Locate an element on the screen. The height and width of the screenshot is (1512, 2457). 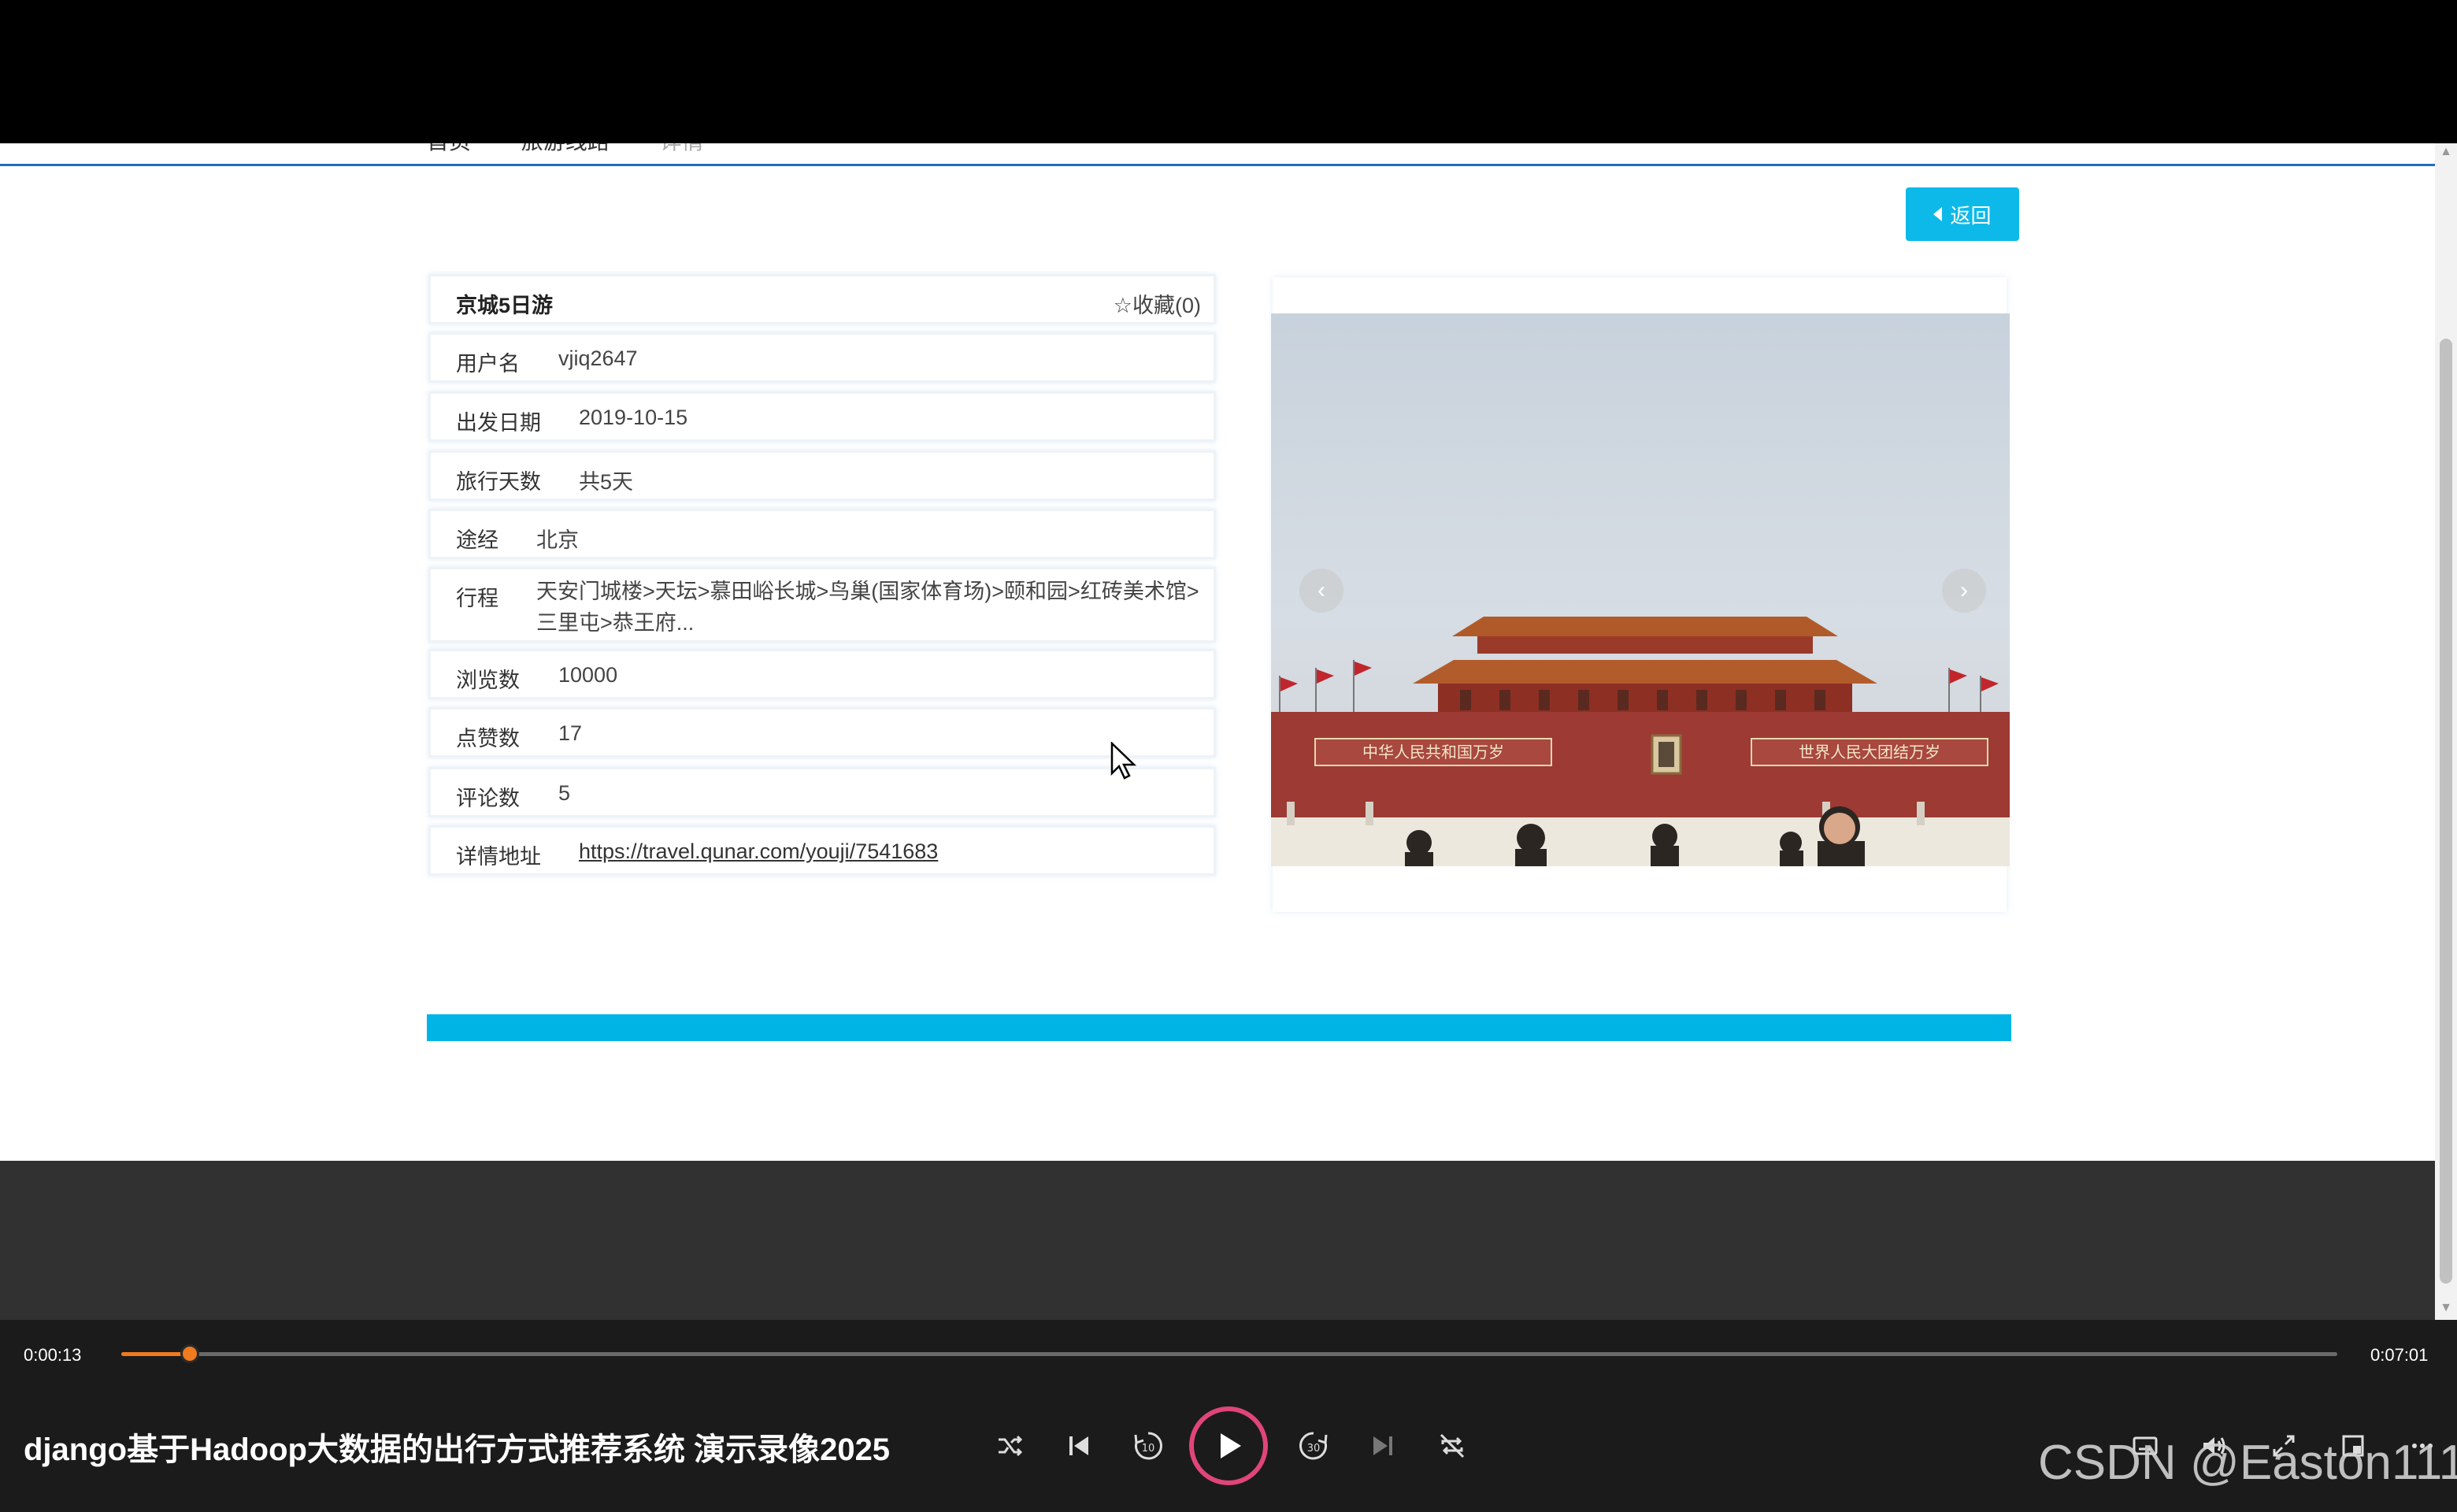
detail-label: 详情地址 is located at coordinates (498, 857).